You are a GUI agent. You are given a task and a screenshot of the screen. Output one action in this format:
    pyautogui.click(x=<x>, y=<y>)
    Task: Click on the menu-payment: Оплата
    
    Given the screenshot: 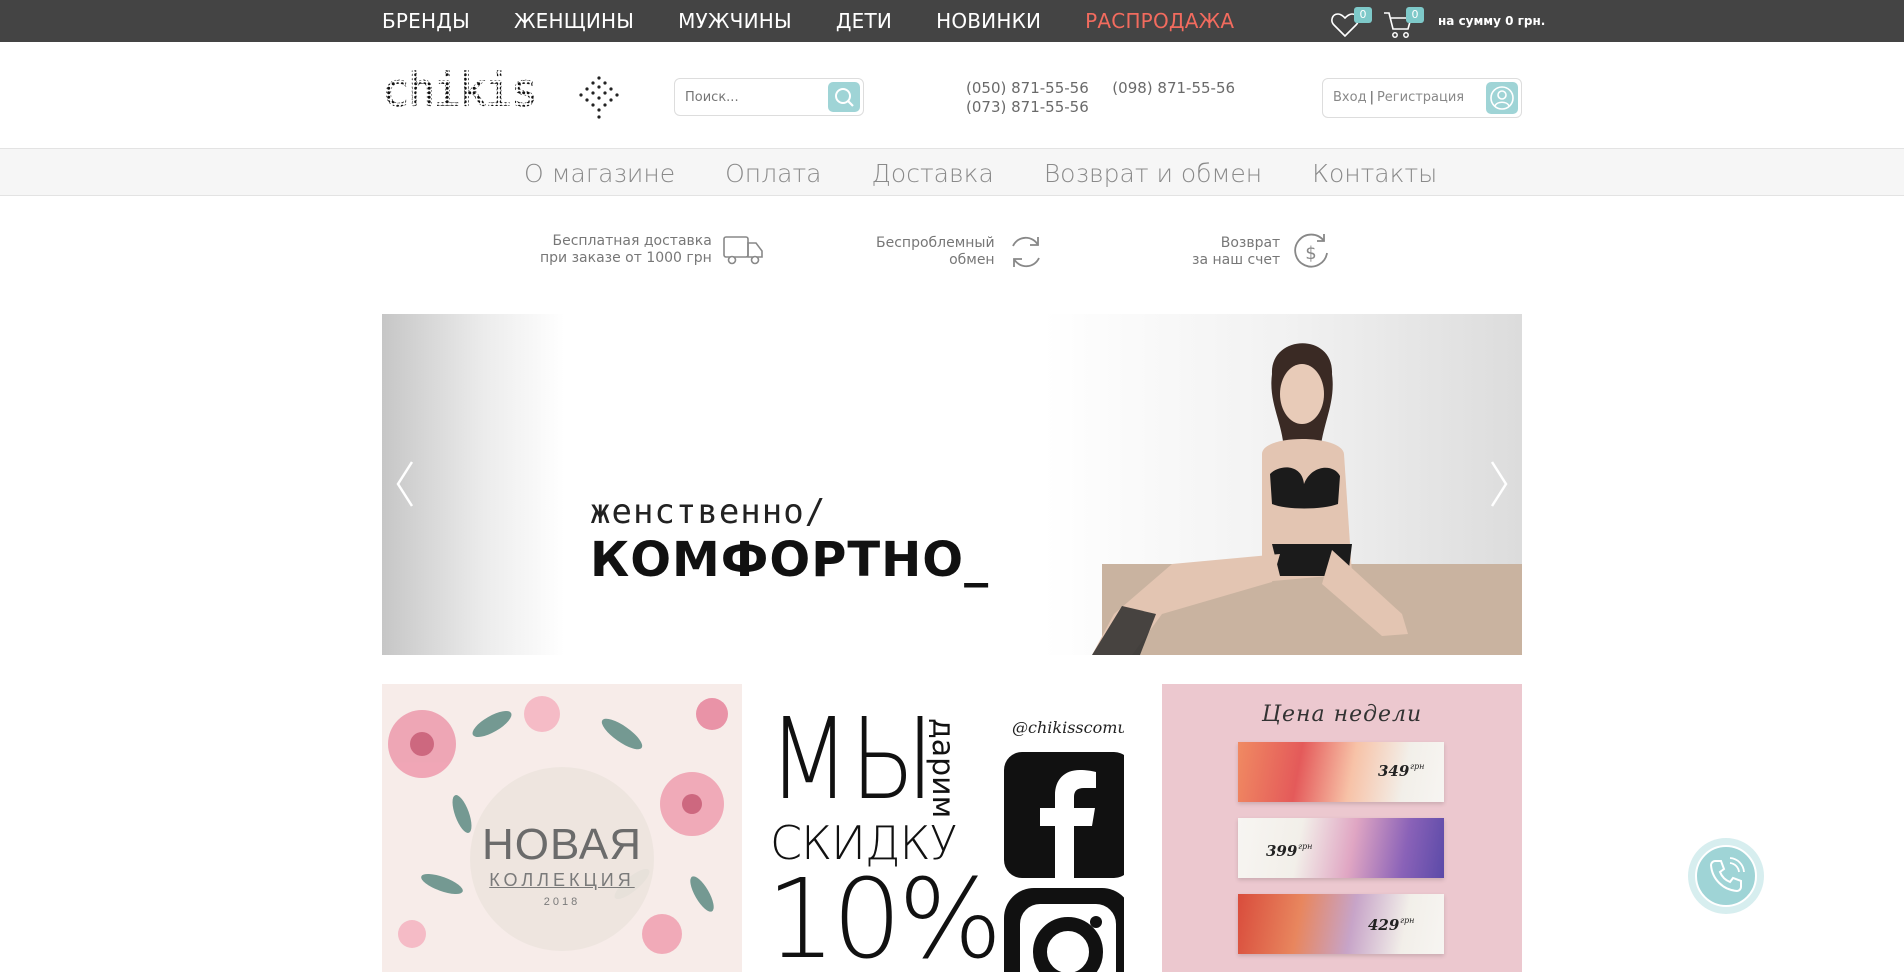 What is the action you would take?
    pyautogui.click(x=773, y=173)
    